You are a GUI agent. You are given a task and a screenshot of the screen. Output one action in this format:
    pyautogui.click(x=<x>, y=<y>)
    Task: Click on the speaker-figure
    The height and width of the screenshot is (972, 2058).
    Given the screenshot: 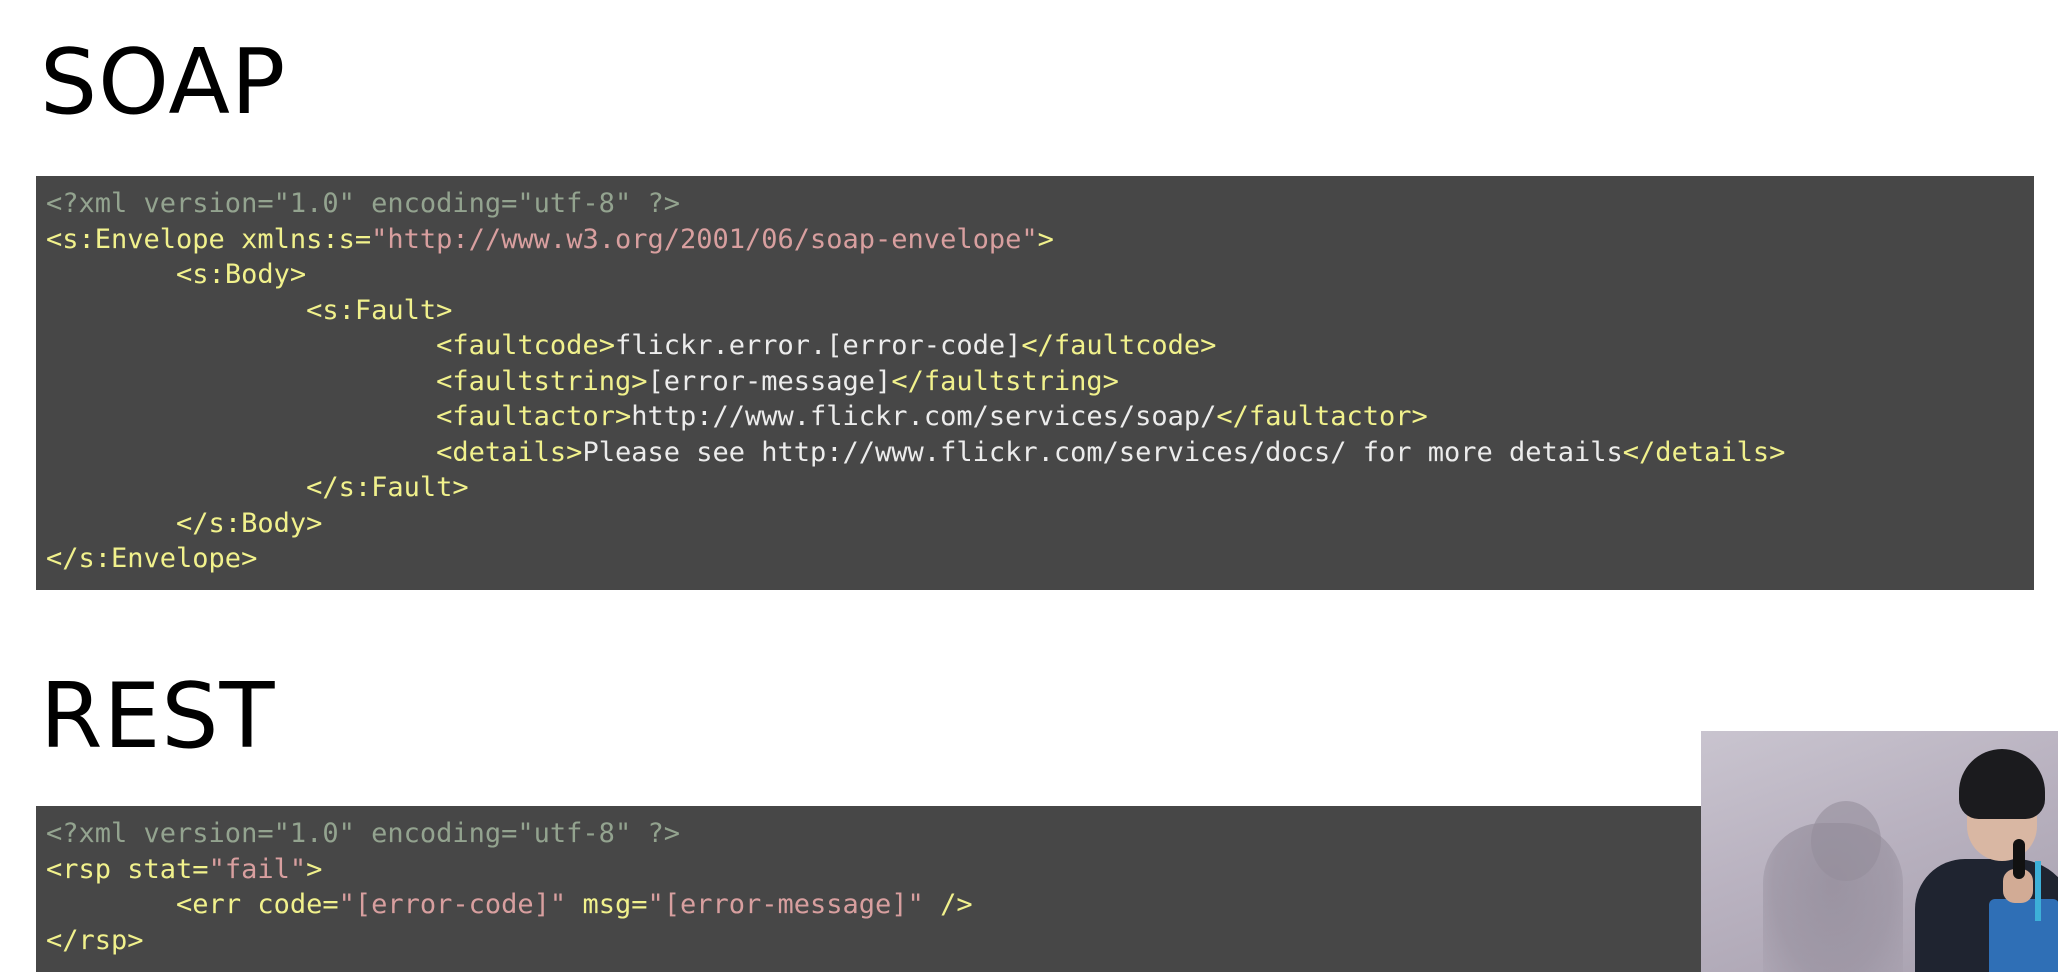 What is the action you would take?
    pyautogui.click(x=1986, y=860)
    